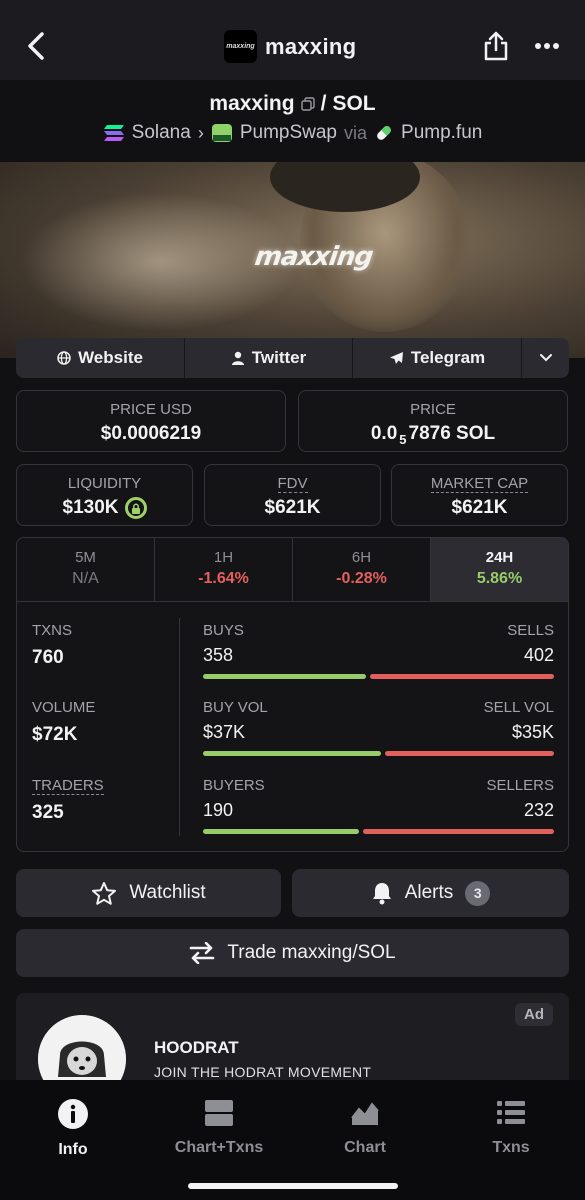 This screenshot has height=1200, width=585. Describe the element at coordinates (499, 569) in the screenshot. I see `tab-24h: 24H 5.86%` at that location.